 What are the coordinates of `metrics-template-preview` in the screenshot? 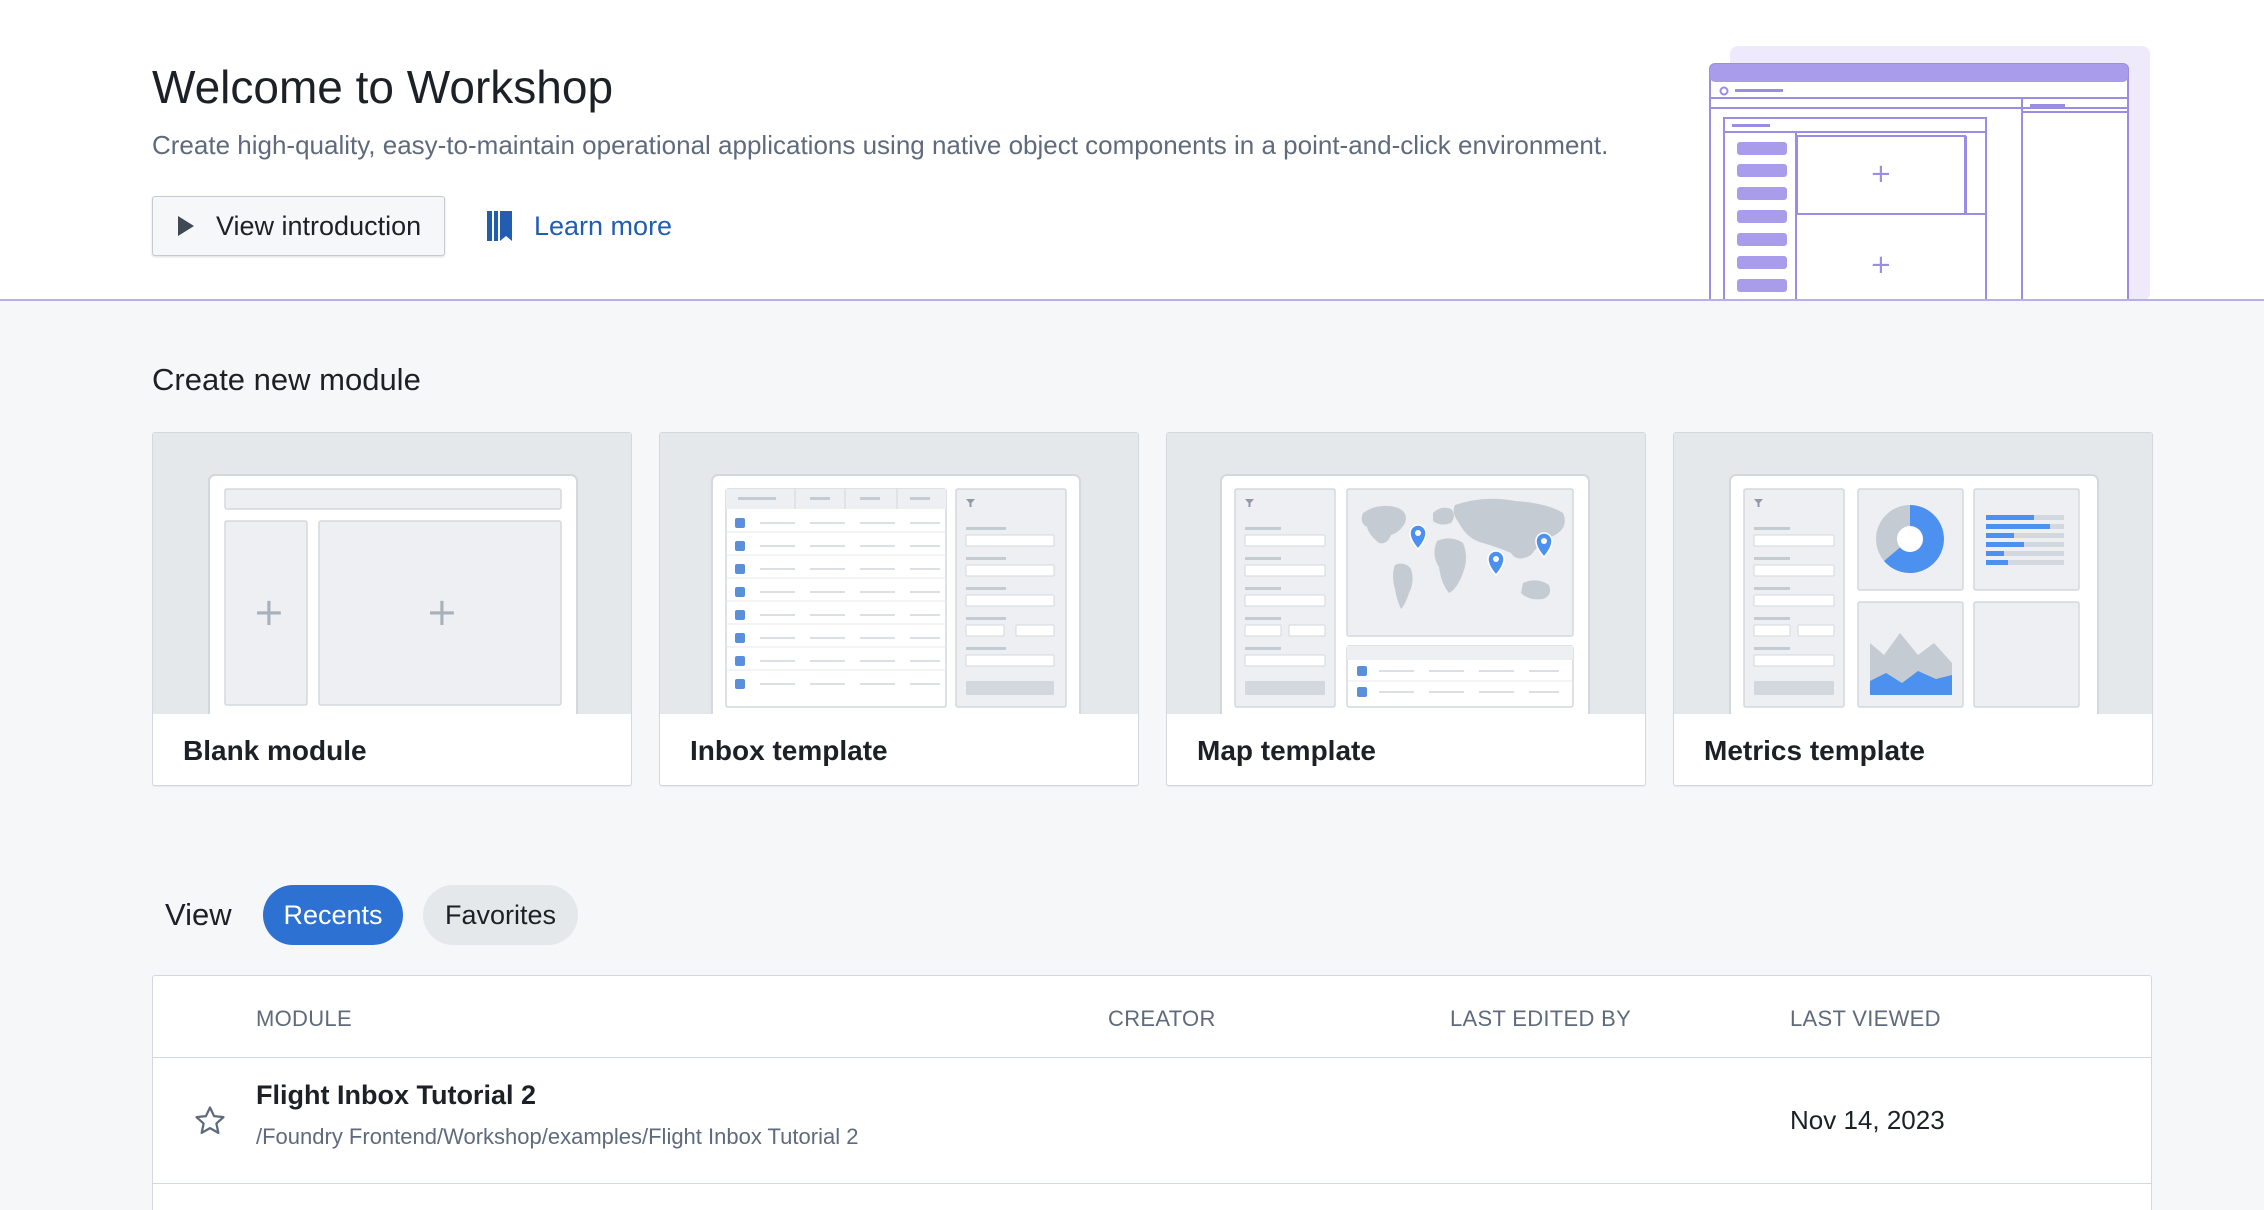 It's located at (1913, 573).